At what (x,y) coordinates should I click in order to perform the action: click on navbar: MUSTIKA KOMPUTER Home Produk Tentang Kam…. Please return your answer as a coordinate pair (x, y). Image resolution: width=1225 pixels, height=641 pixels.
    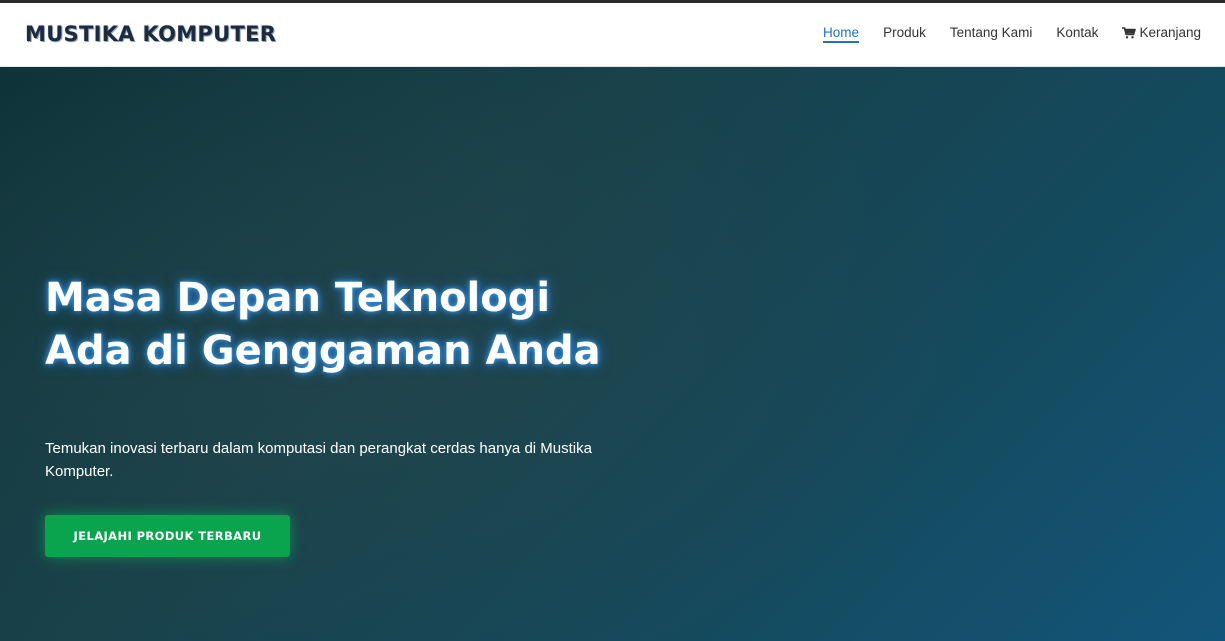
    Looking at the image, I should click on (612, 35).